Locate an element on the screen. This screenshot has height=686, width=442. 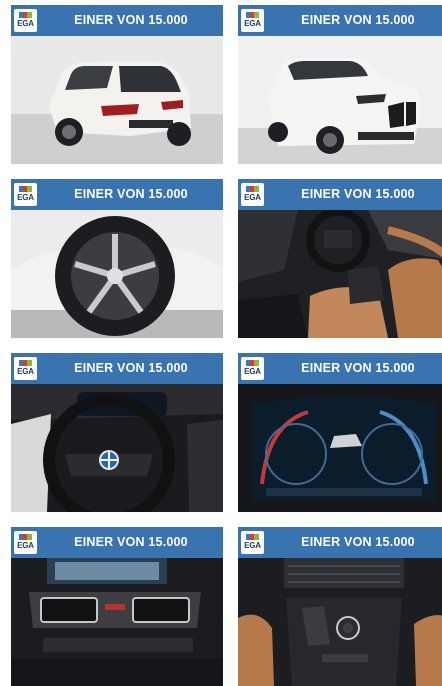
alloy-wheel-photo is located at coordinates (117, 274).